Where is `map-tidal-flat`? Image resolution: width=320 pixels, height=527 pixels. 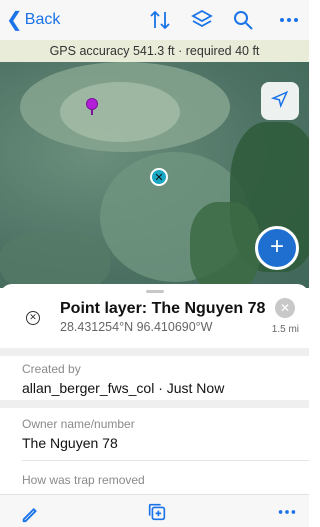 map-tidal-flat is located at coordinates (120, 112).